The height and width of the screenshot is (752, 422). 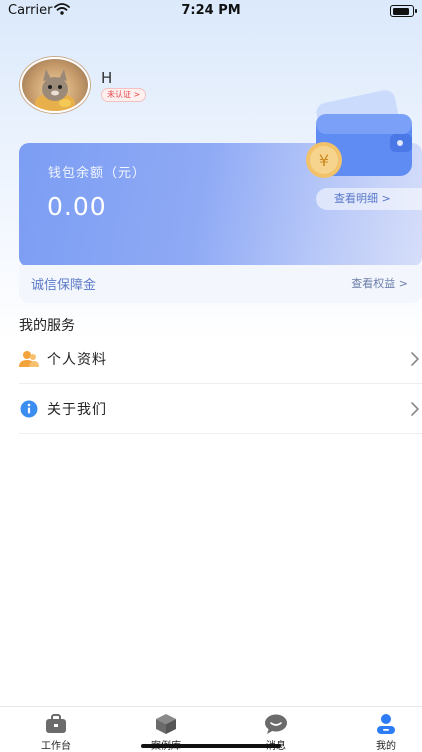 I want to click on tab-mine: 我的, so click(x=386, y=729).